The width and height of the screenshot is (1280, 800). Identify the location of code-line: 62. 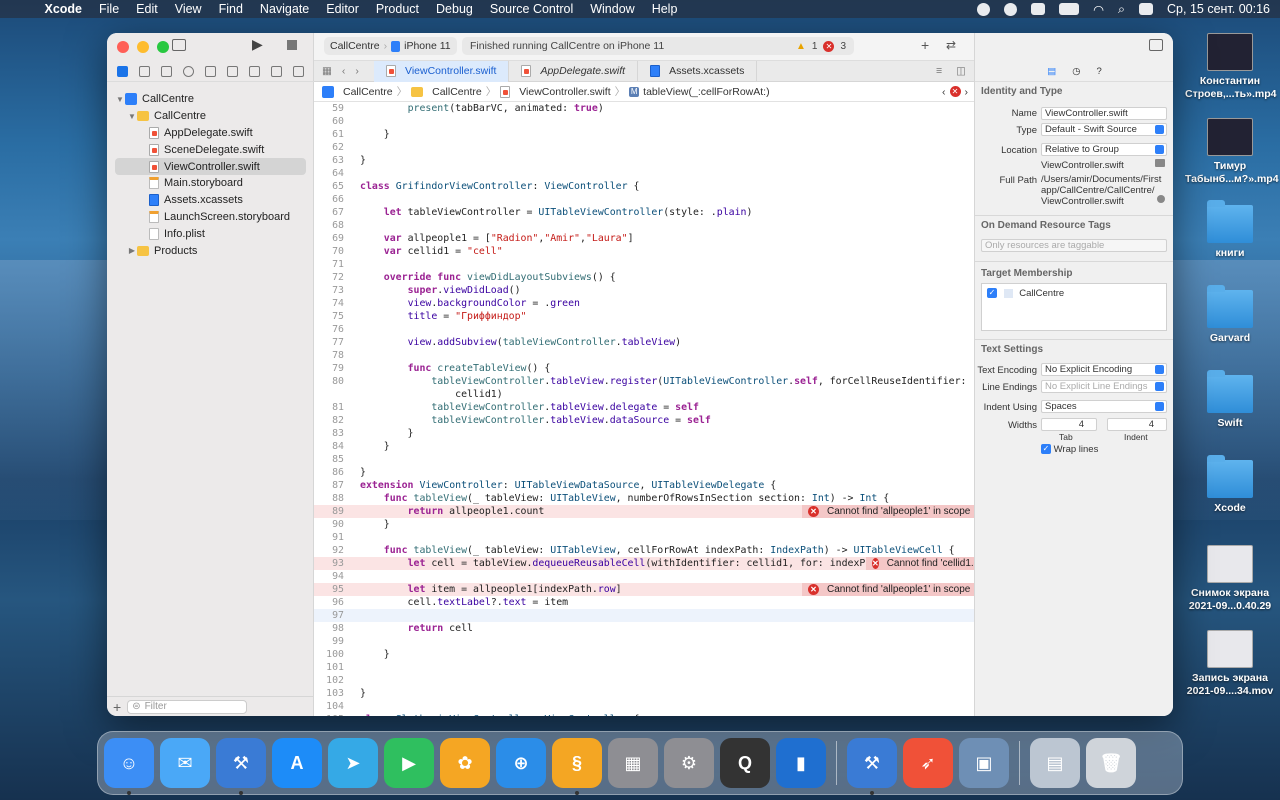
(644, 147).